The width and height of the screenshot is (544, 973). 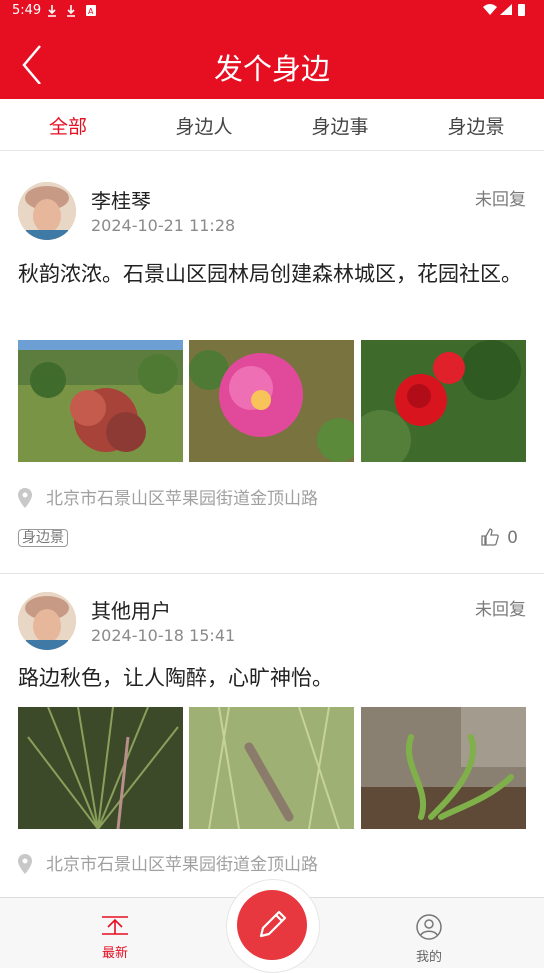 I want to click on ornamental-grass-photo, so click(x=100, y=768).